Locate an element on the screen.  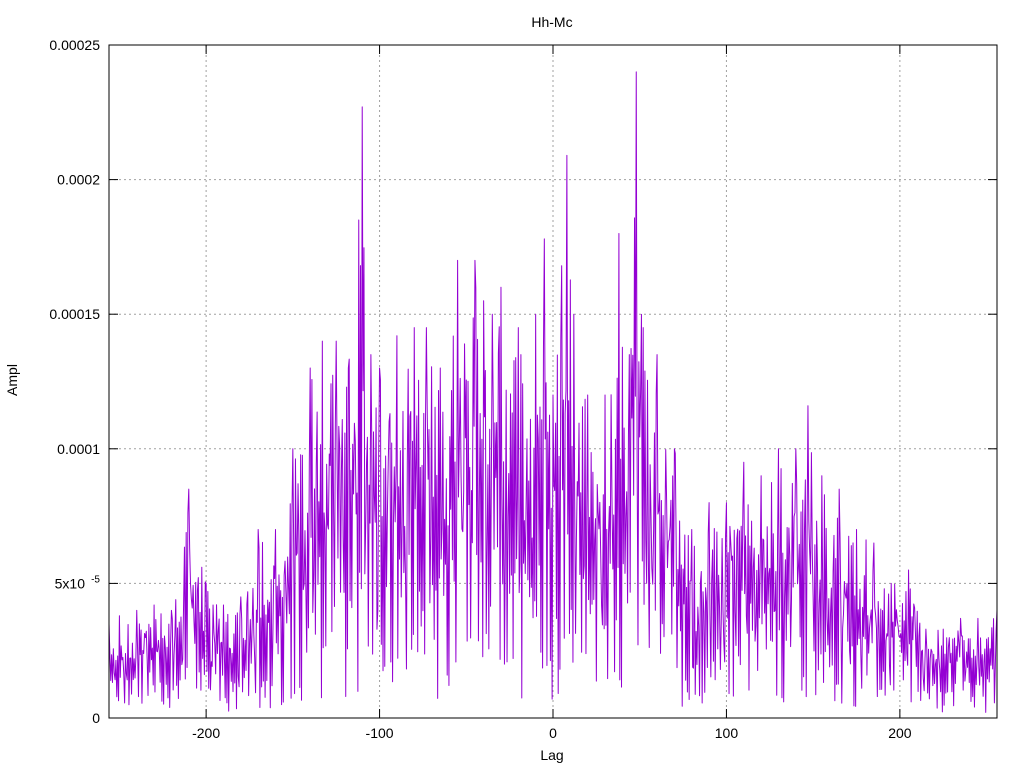
y-tick-label: 0.00015 is located at coordinates (74, 314).